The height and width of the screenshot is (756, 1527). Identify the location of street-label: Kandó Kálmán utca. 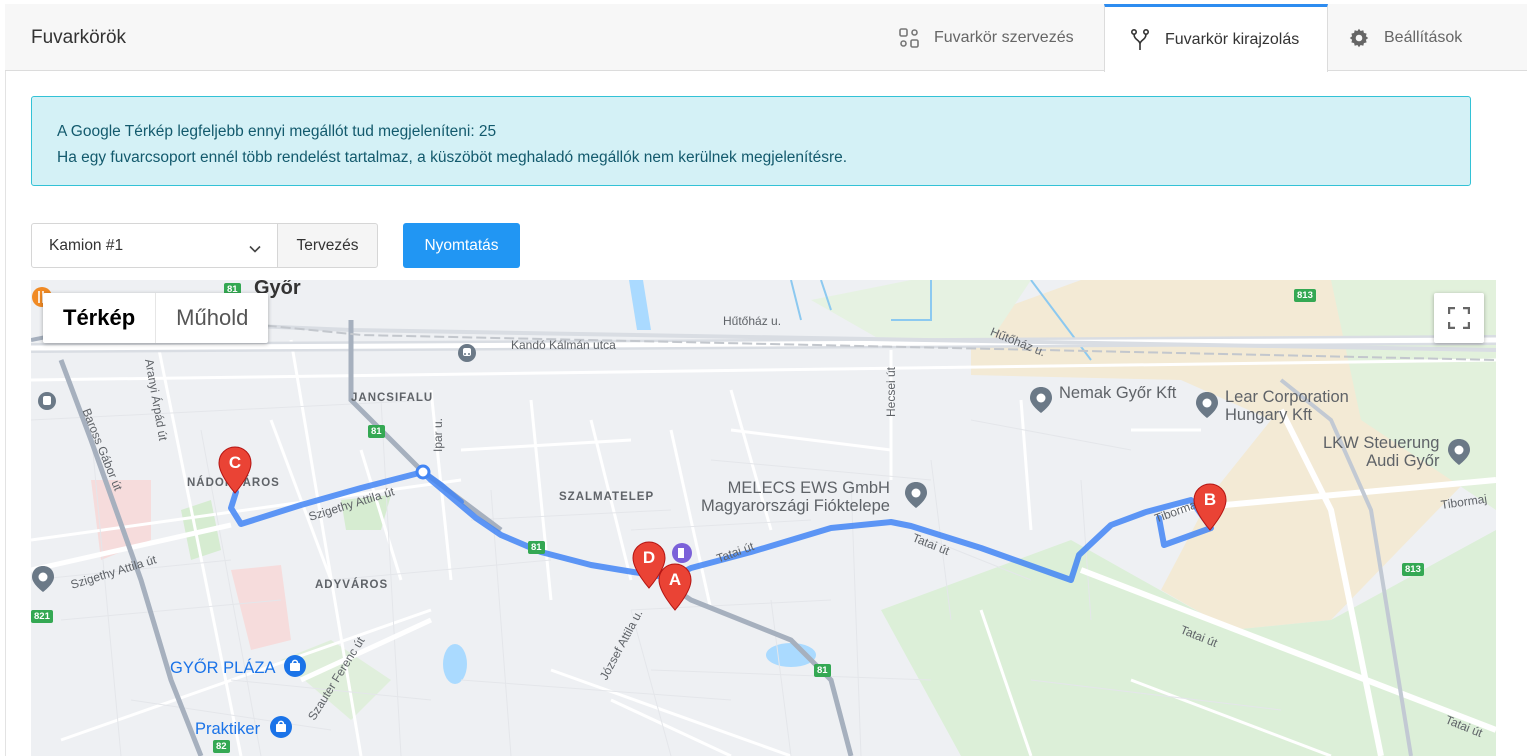
(563, 345).